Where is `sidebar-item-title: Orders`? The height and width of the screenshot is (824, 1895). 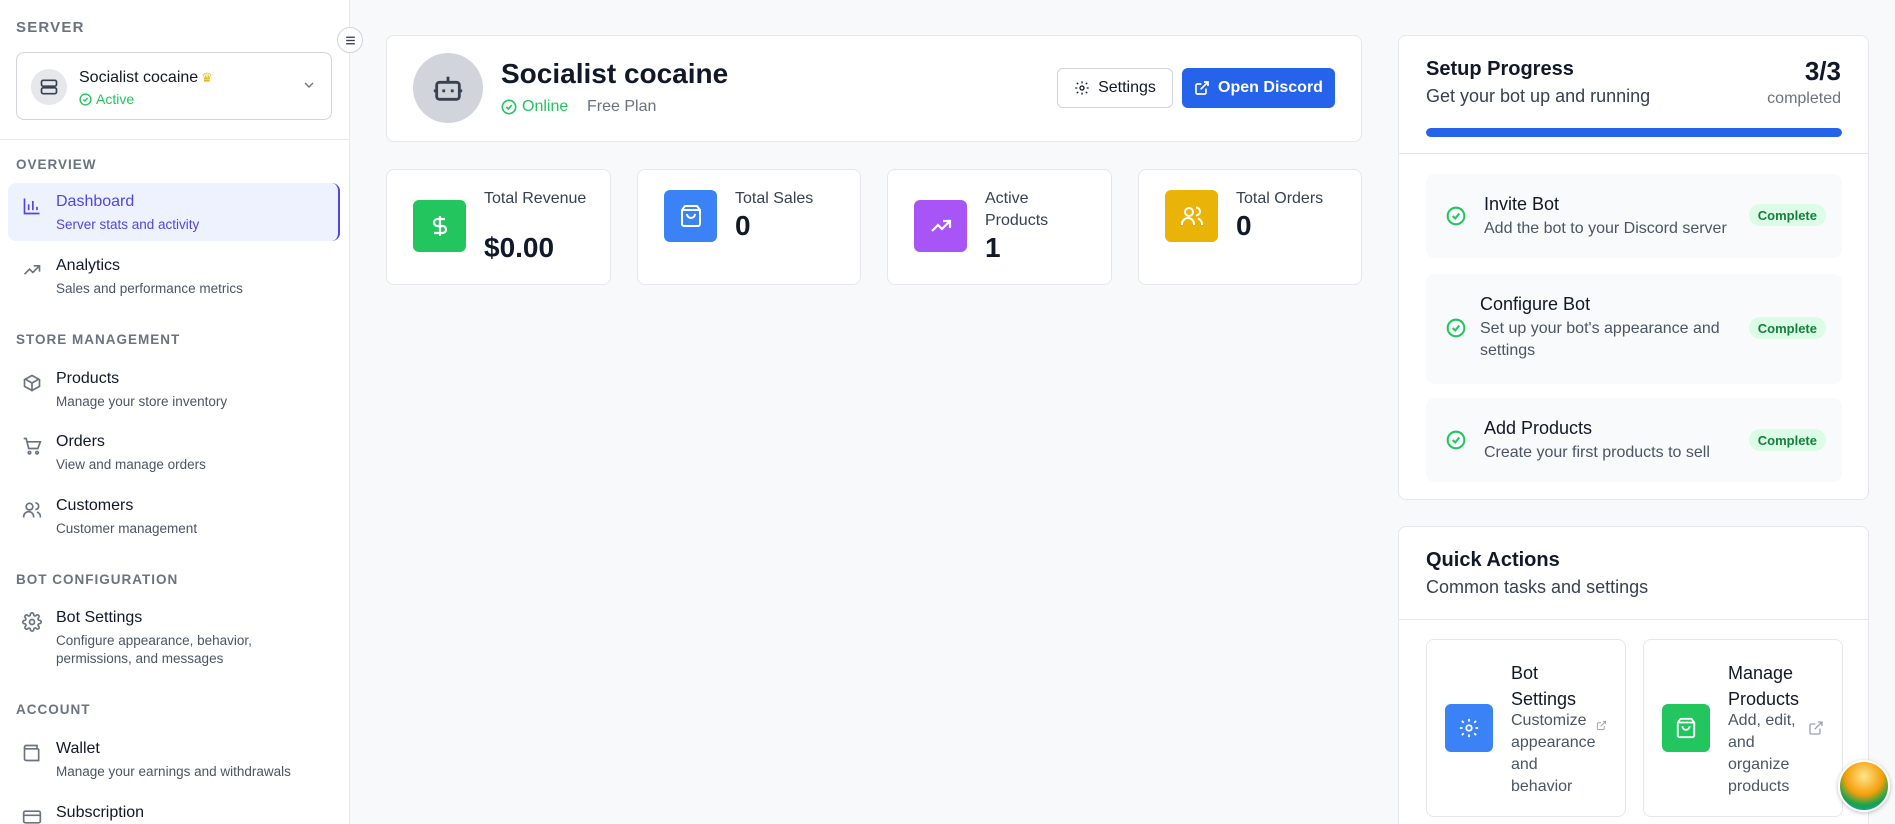 sidebar-item-title: Orders is located at coordinates (80, 441).